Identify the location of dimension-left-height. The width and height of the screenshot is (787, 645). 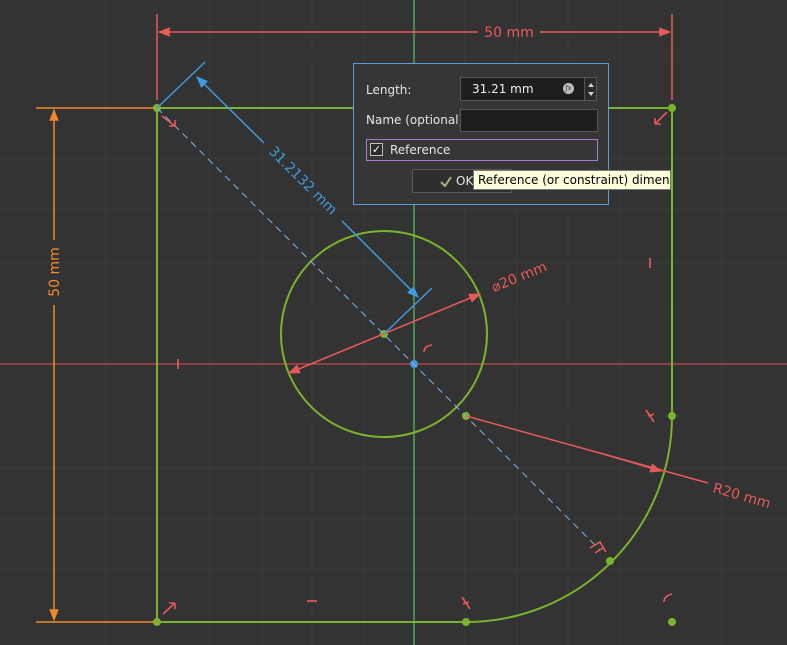
(95, 365).